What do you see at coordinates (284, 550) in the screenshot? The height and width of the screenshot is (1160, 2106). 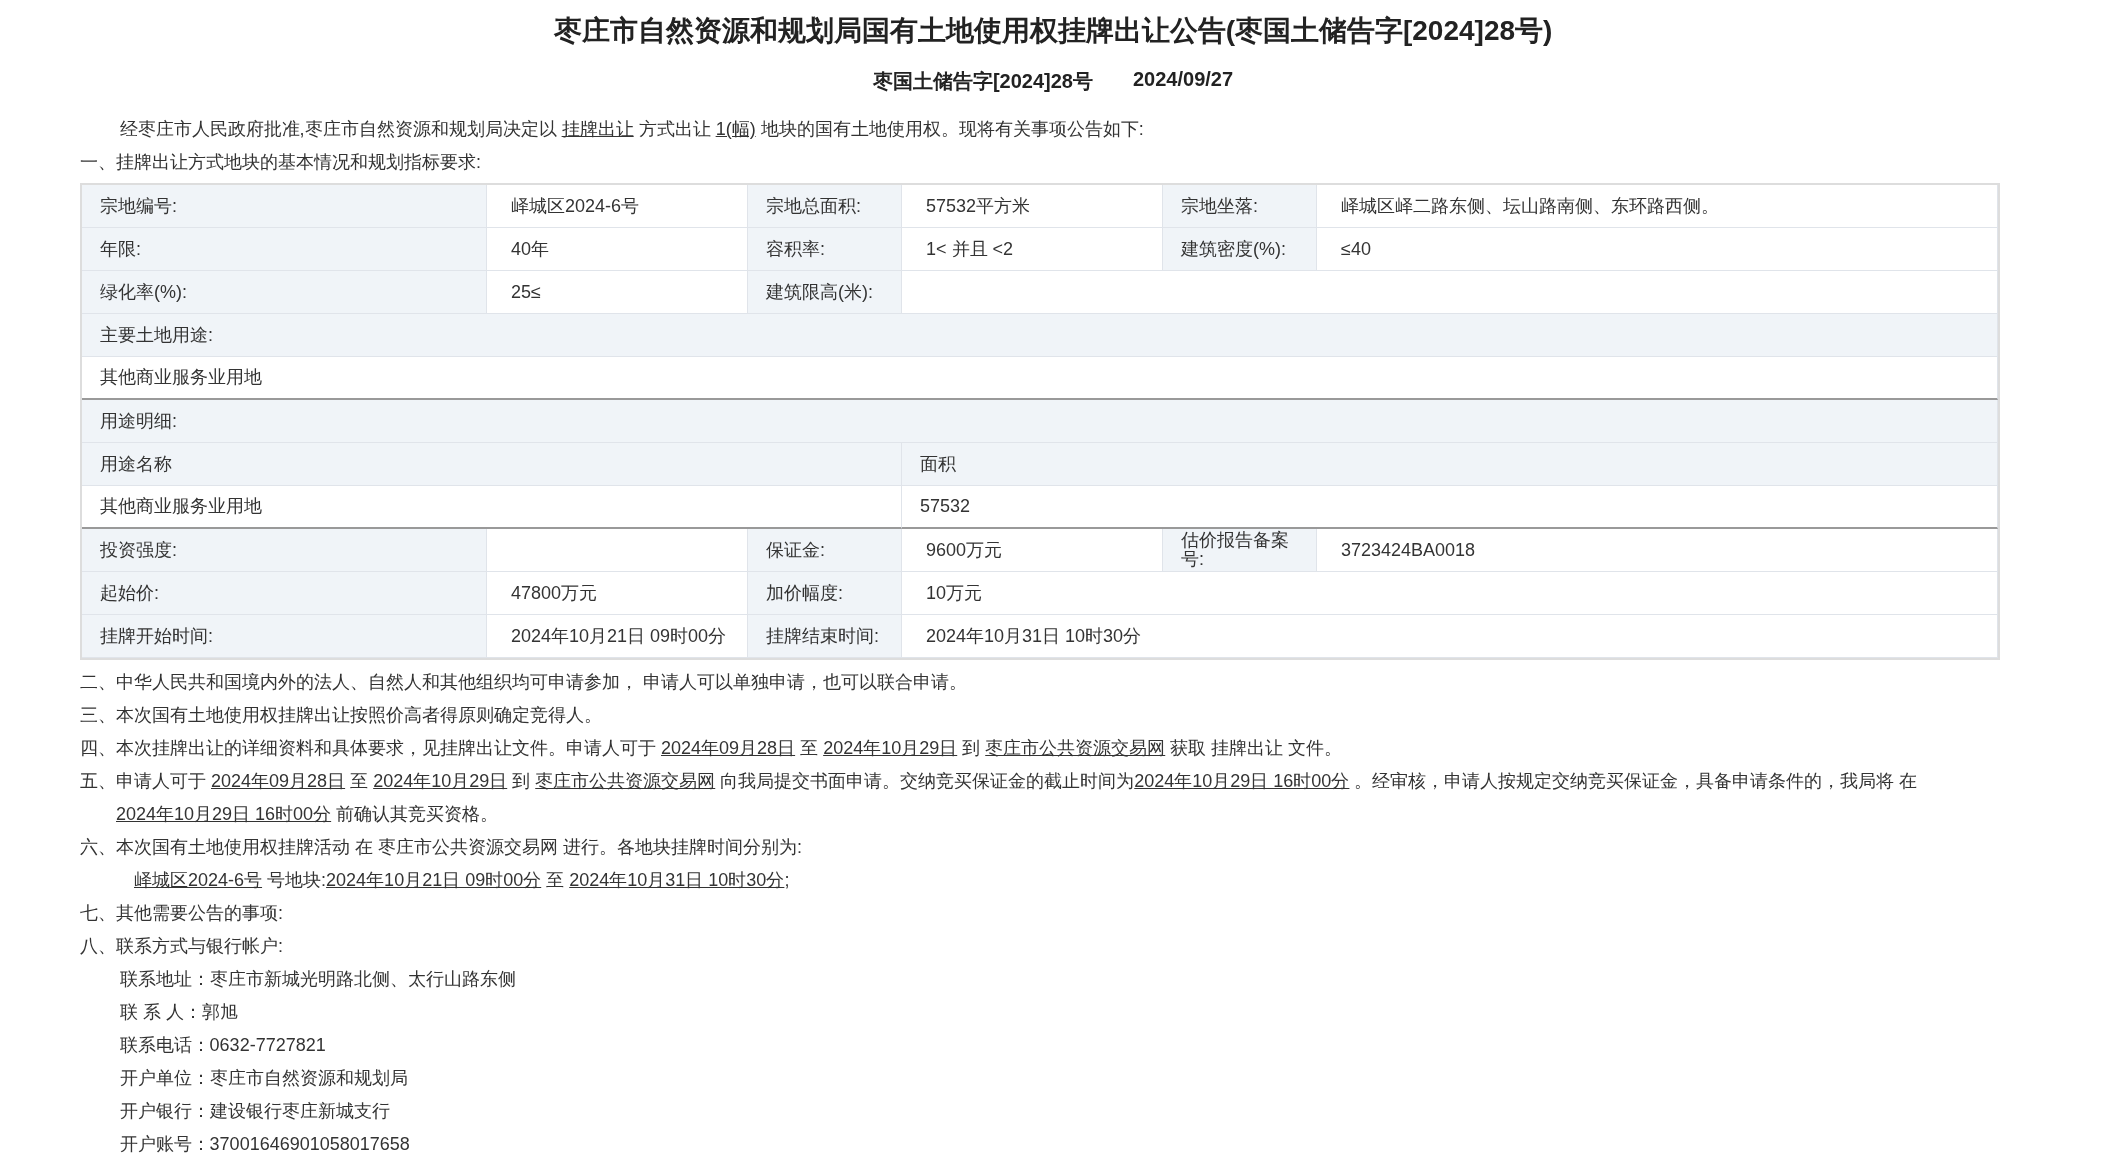 I see `field-label: 投资强度:` at bounding box center [284, 550].